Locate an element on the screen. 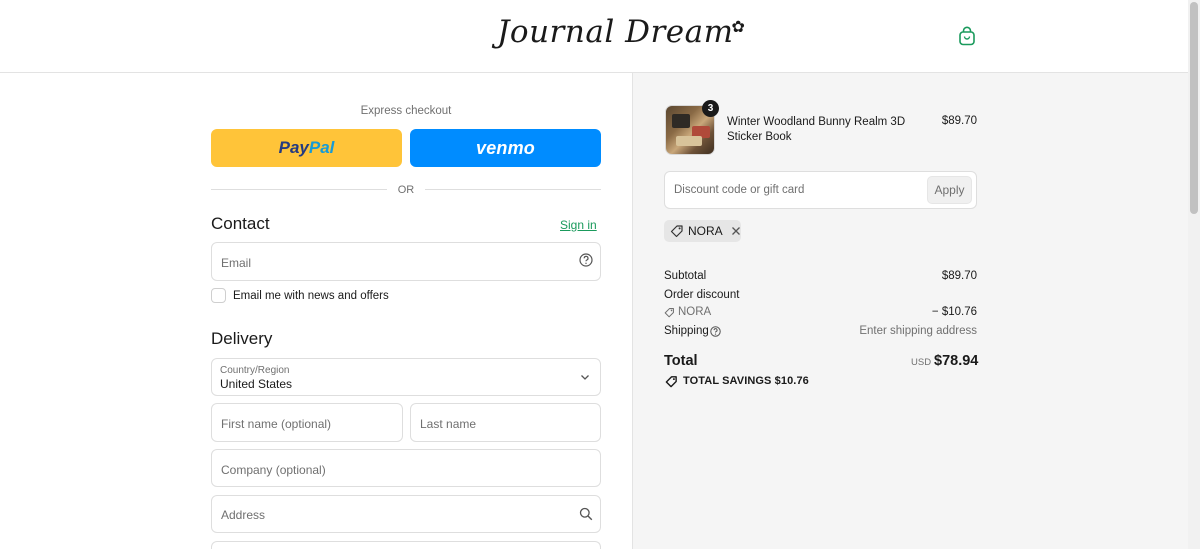 The width and height of the screenshot is (1200, 549). address-placeholder: Address is located at coordinates (243, 515).